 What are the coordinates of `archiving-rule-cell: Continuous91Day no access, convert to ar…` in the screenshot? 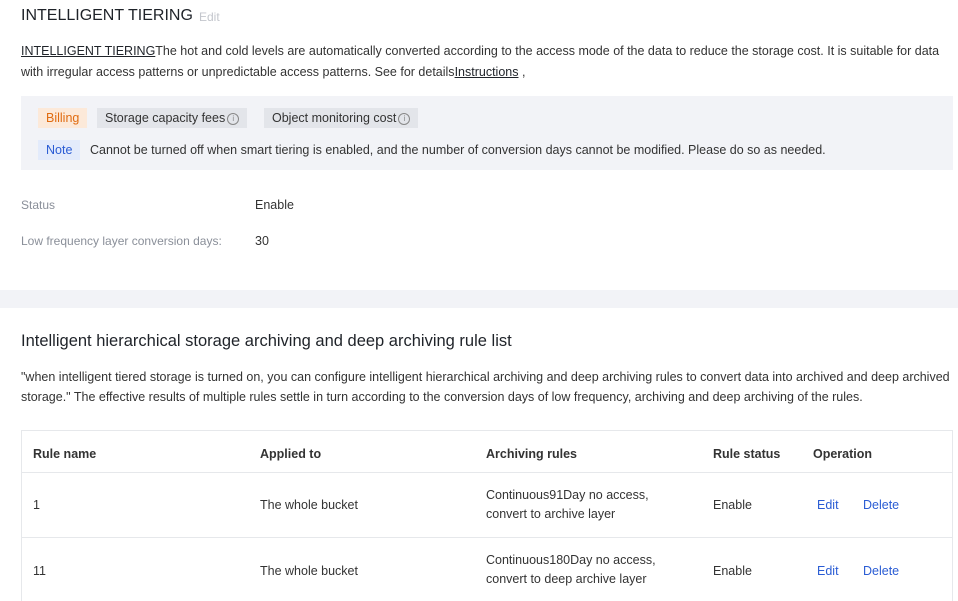 It's located at (567, 505).